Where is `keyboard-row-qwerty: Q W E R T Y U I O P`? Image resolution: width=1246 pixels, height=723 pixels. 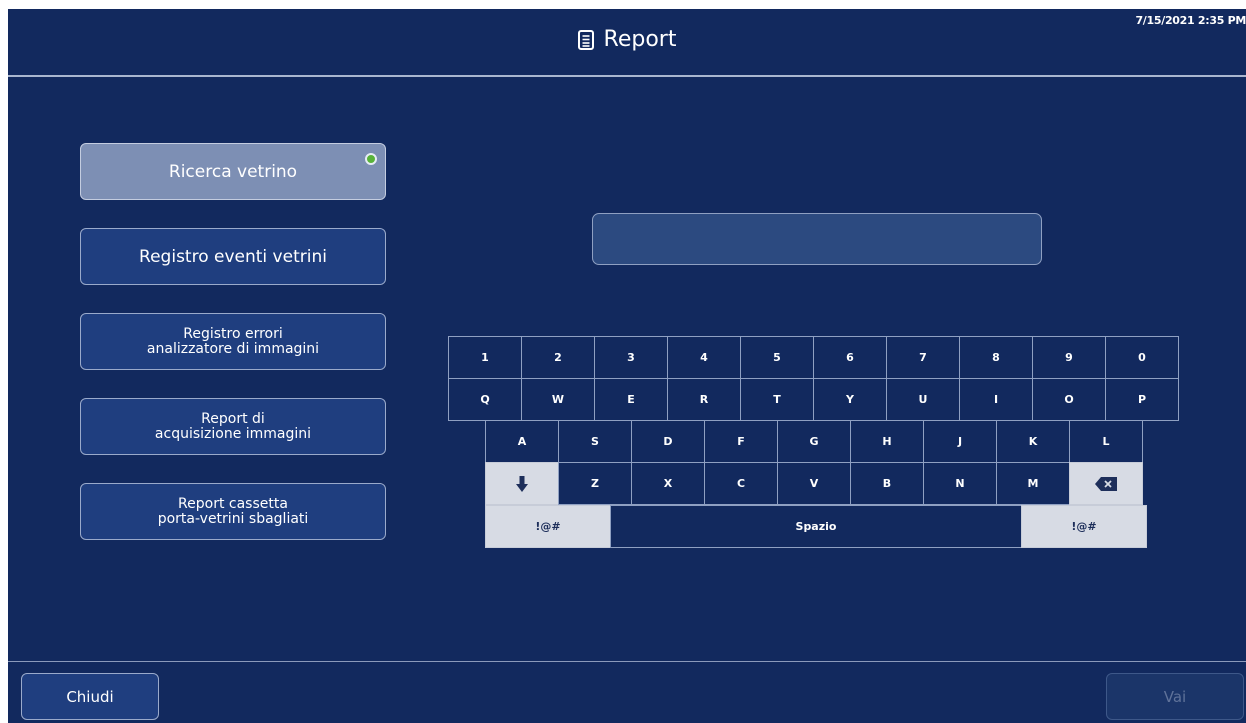 keyboard-row-qwerty: Q W E R T Y U I O P is located at coordinates (813, 399).